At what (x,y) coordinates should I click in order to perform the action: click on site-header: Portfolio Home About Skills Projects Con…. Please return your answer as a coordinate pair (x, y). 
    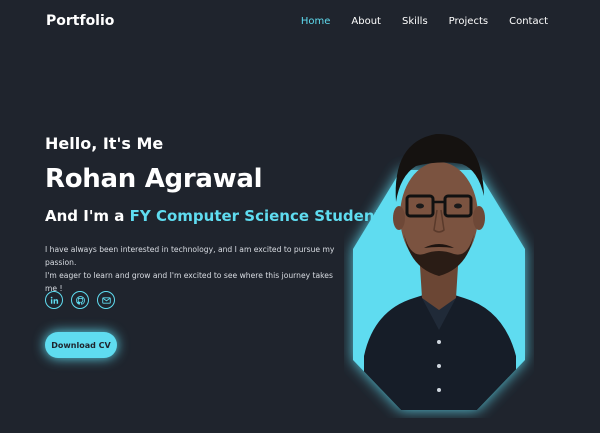
    Looking at the image, I should click on (300, 23).